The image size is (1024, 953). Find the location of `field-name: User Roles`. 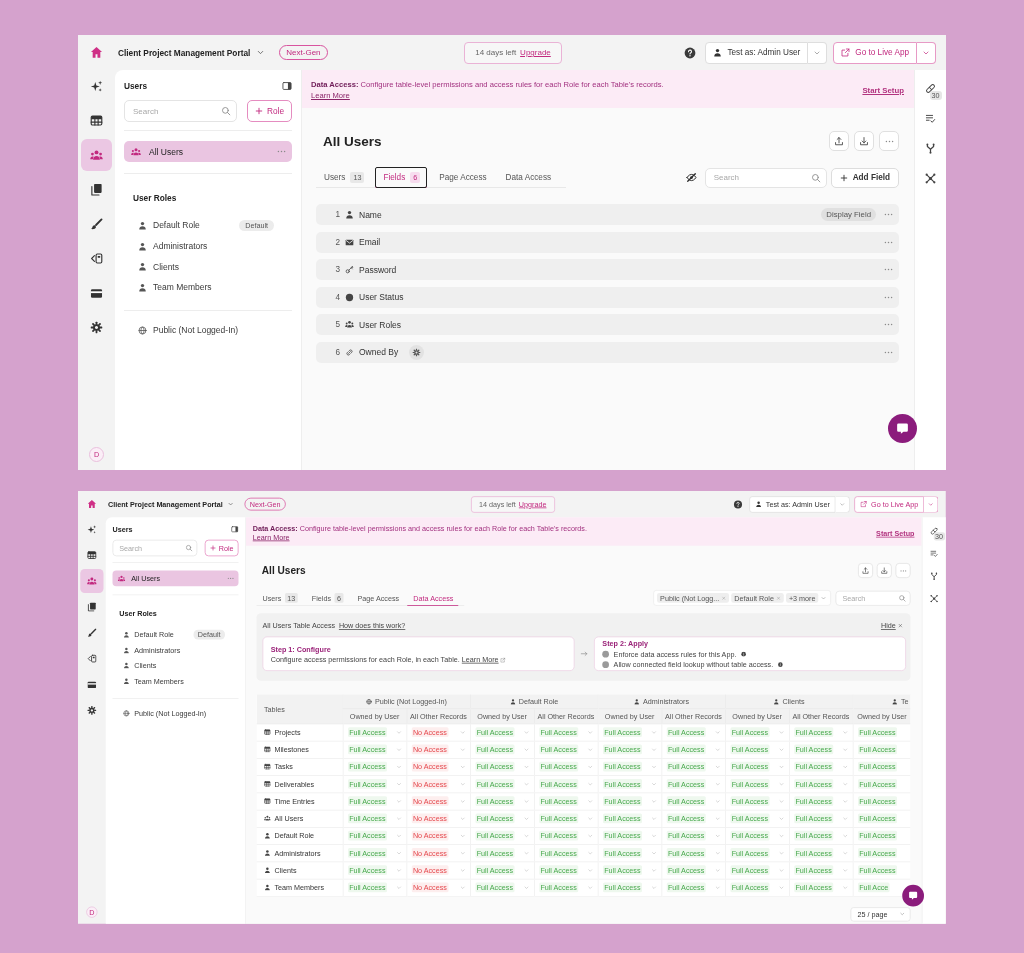

field-name: User Roles is located at coordinates (380, 324).